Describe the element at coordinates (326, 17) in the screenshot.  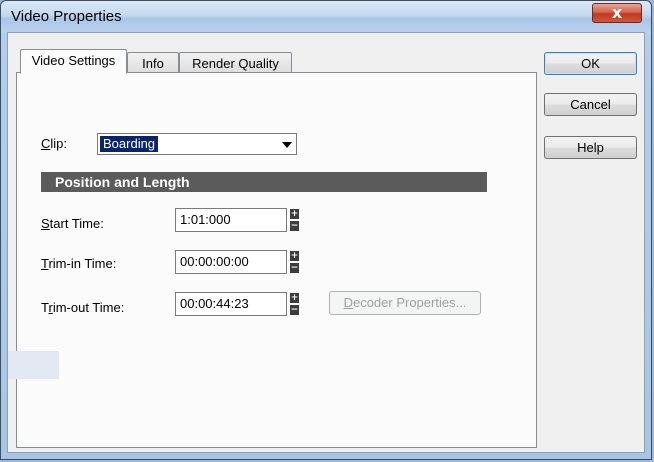
I see `title-bar: Video Properties x` at that location.